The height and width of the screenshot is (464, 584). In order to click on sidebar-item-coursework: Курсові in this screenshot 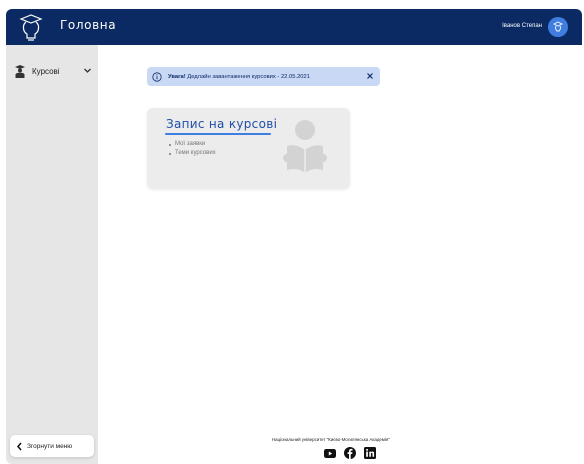, I will do `click(56, 71)`.